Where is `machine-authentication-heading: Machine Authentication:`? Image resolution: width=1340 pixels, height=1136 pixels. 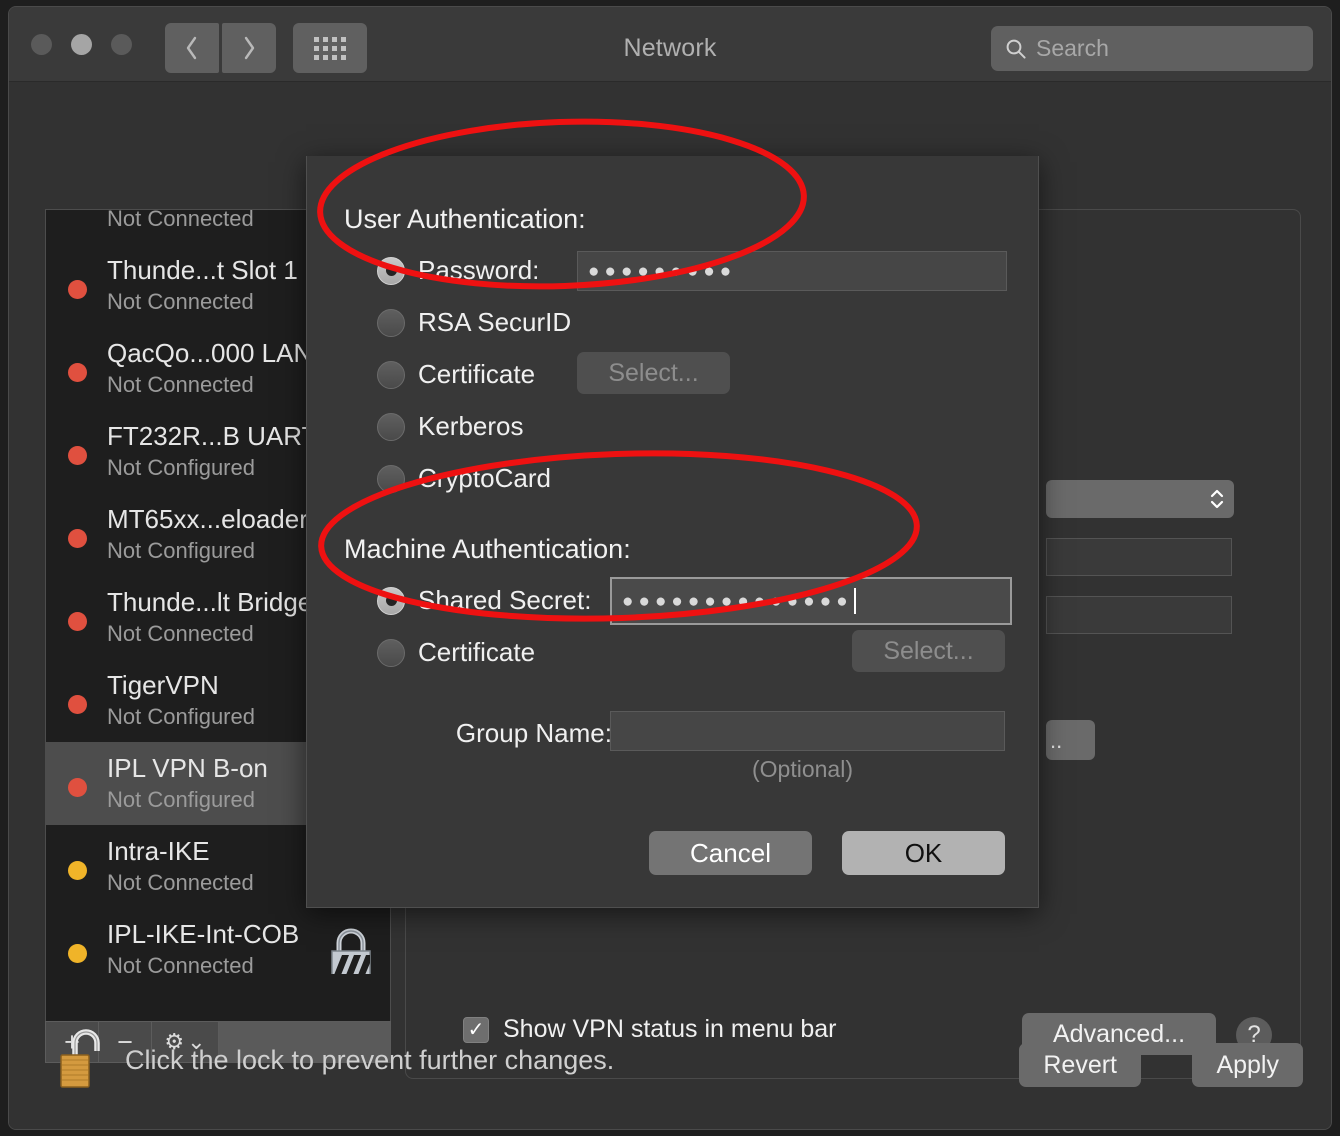
machine-authentication-heading: Machine Authentication: is located at coordinates (487, 549).